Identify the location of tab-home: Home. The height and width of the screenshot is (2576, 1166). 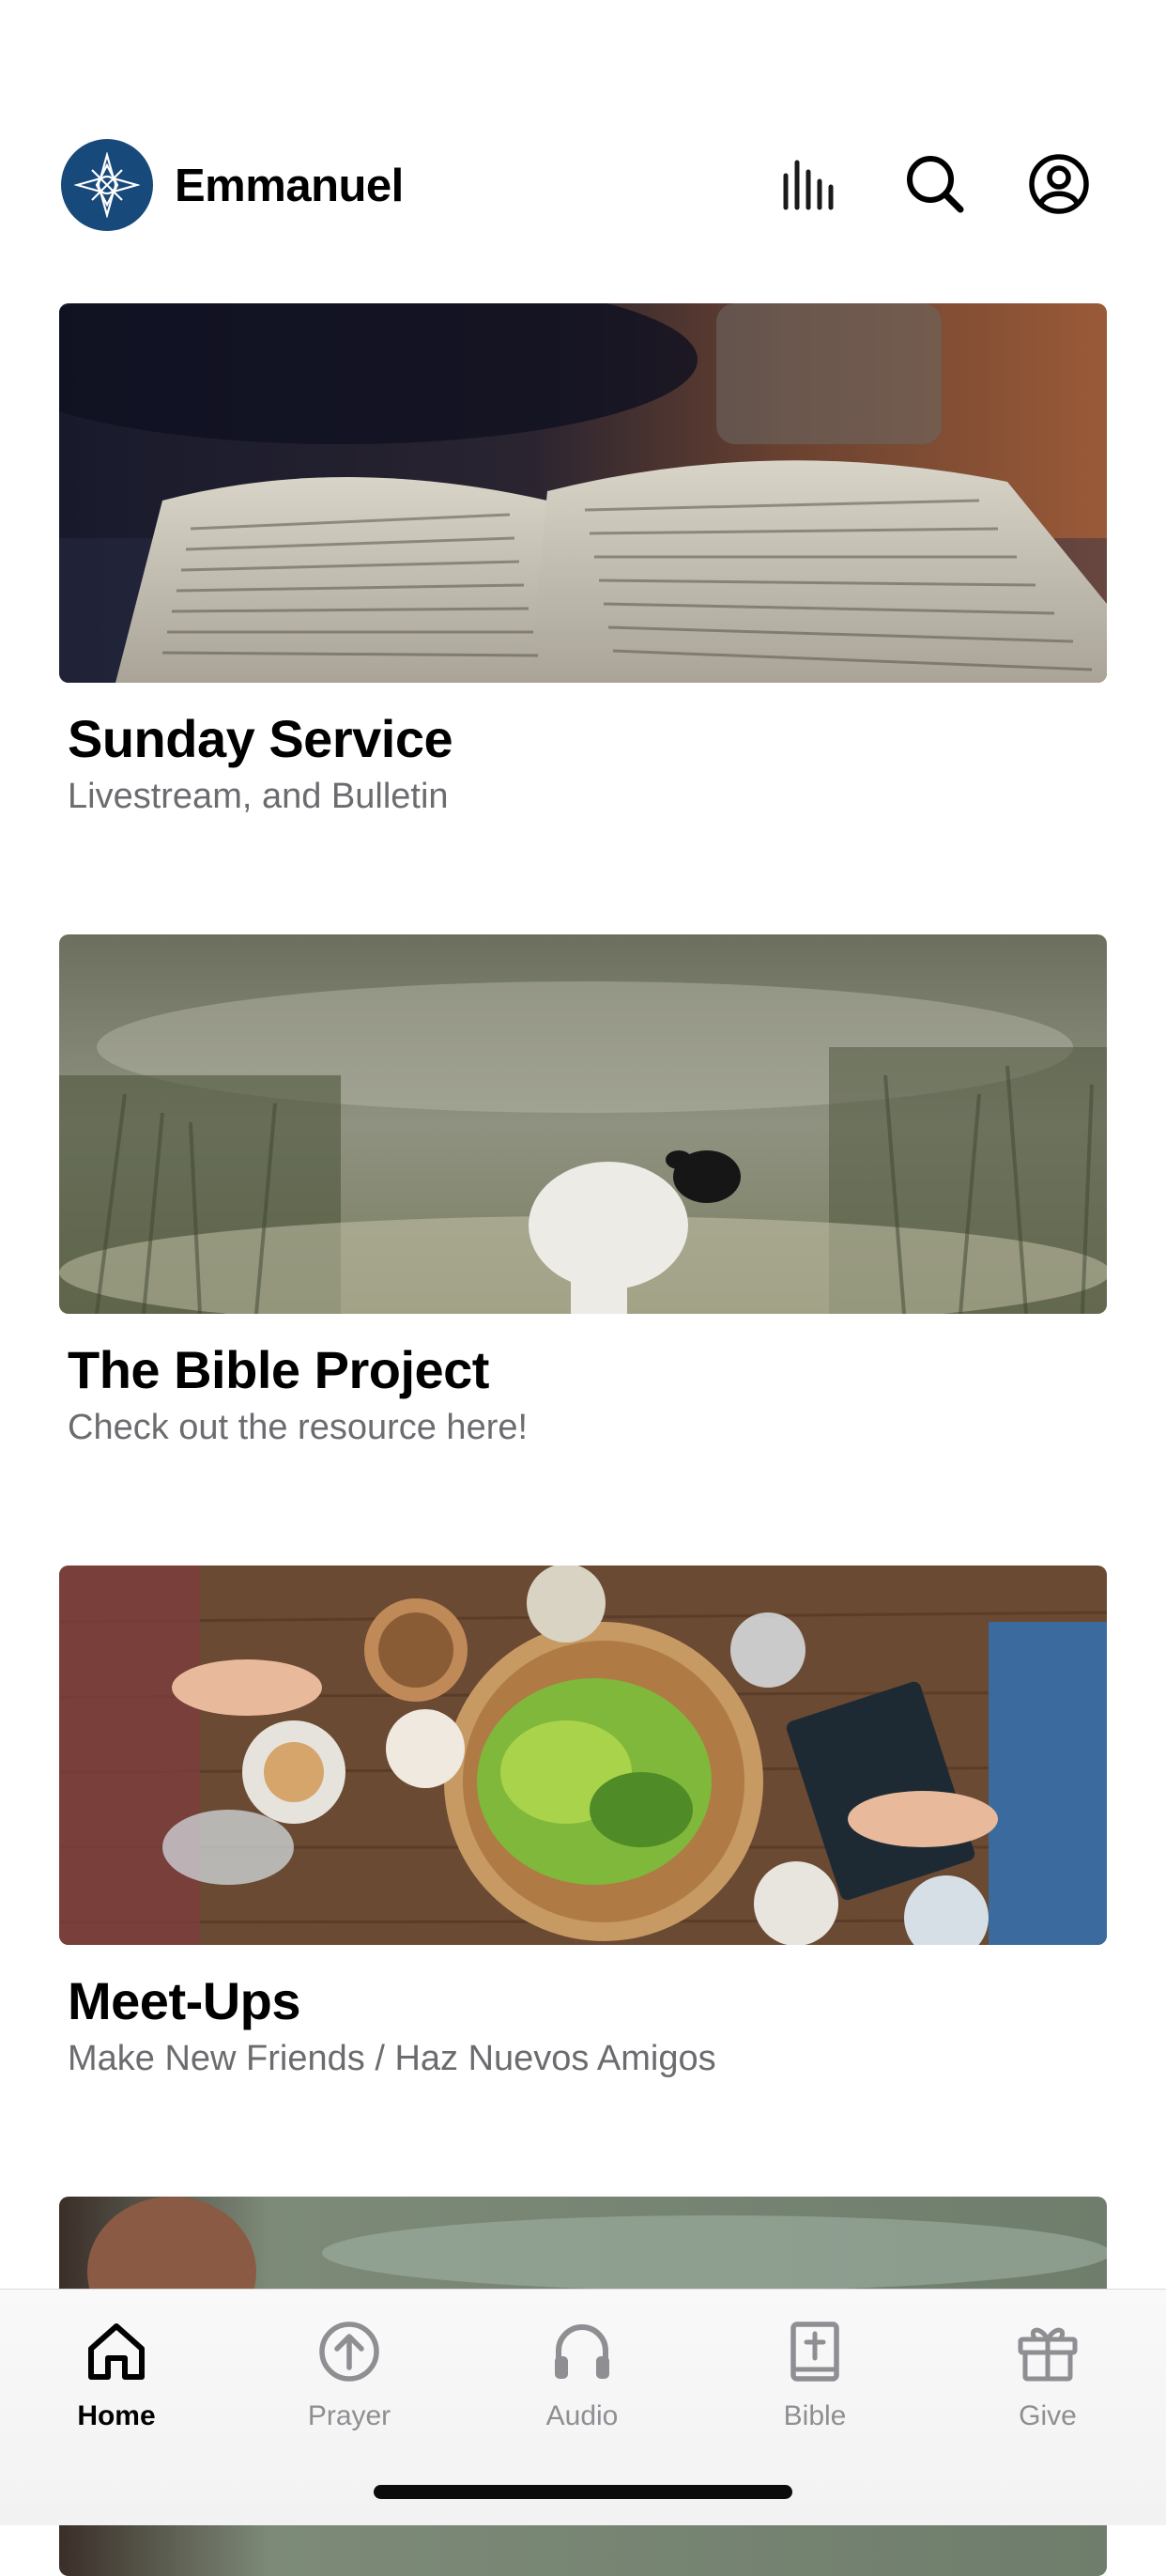
(116, 2371).